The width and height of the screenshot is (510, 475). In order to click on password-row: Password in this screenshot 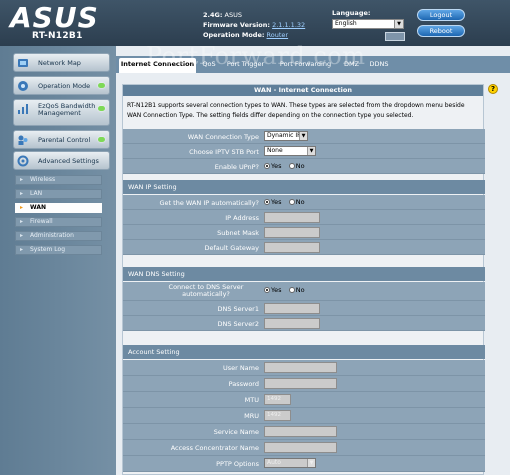, I will do `click(304, 384)`.